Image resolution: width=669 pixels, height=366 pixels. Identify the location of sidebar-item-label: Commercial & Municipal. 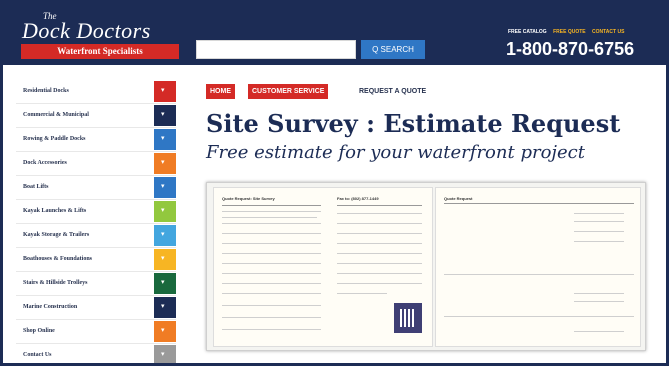
(56, 115).